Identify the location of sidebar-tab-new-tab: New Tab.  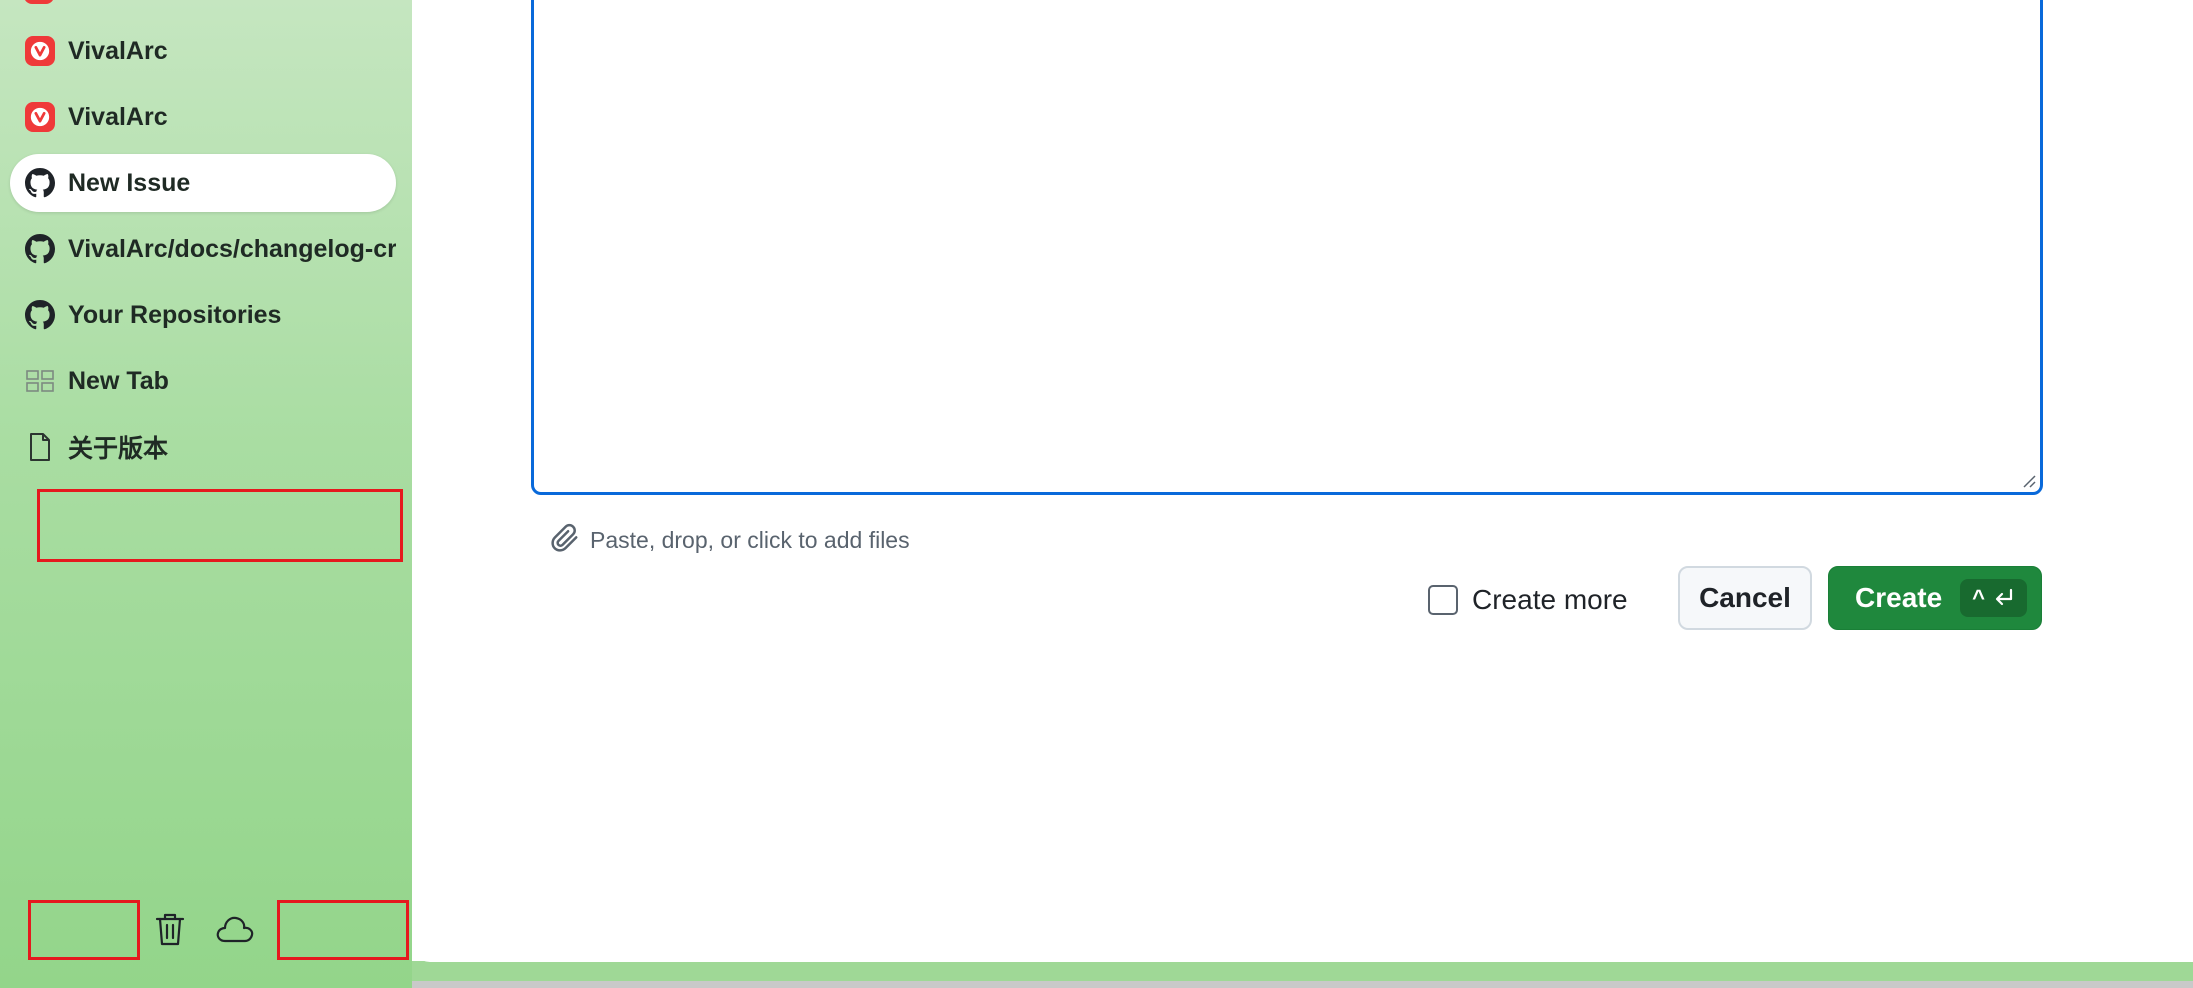
(203, 381).